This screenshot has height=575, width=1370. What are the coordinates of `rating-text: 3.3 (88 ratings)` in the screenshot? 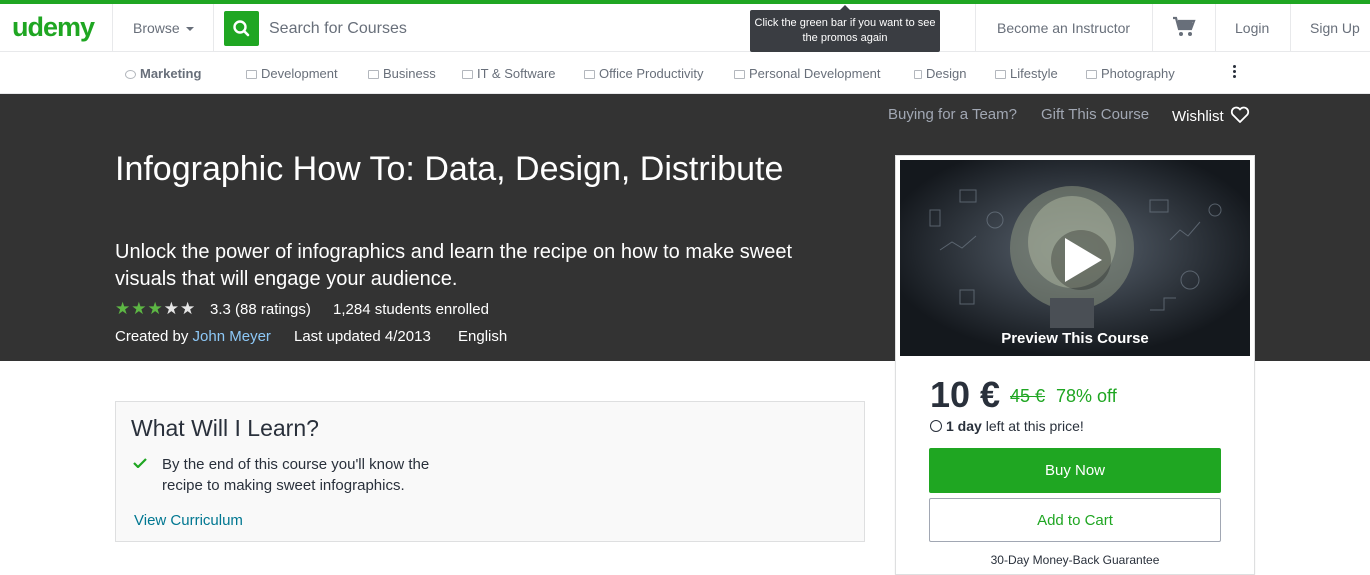 It's located at (260, 309).